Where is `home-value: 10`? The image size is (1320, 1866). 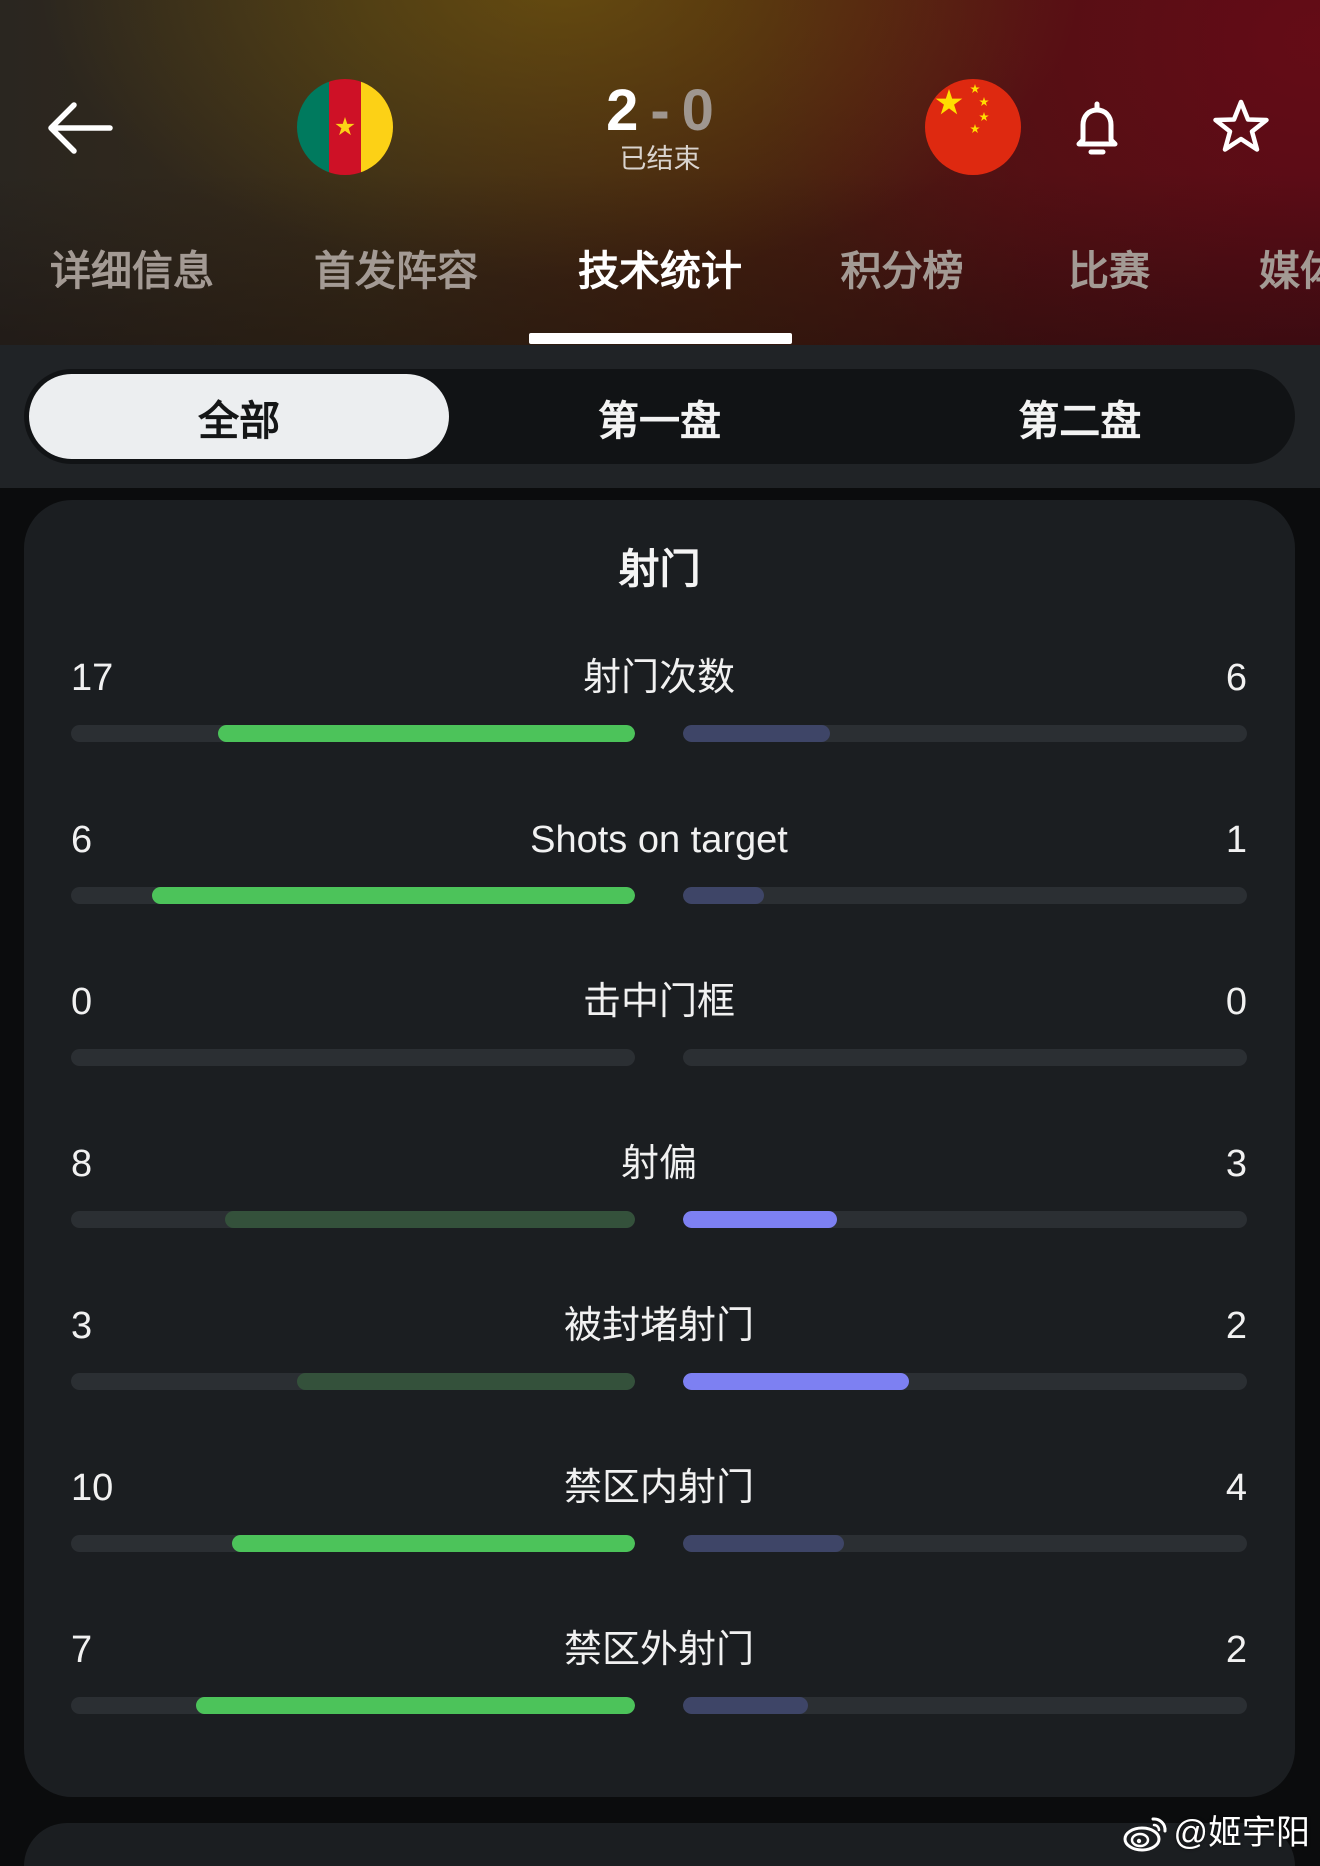
home-value: 10 is located at coordinates (92, 1488).